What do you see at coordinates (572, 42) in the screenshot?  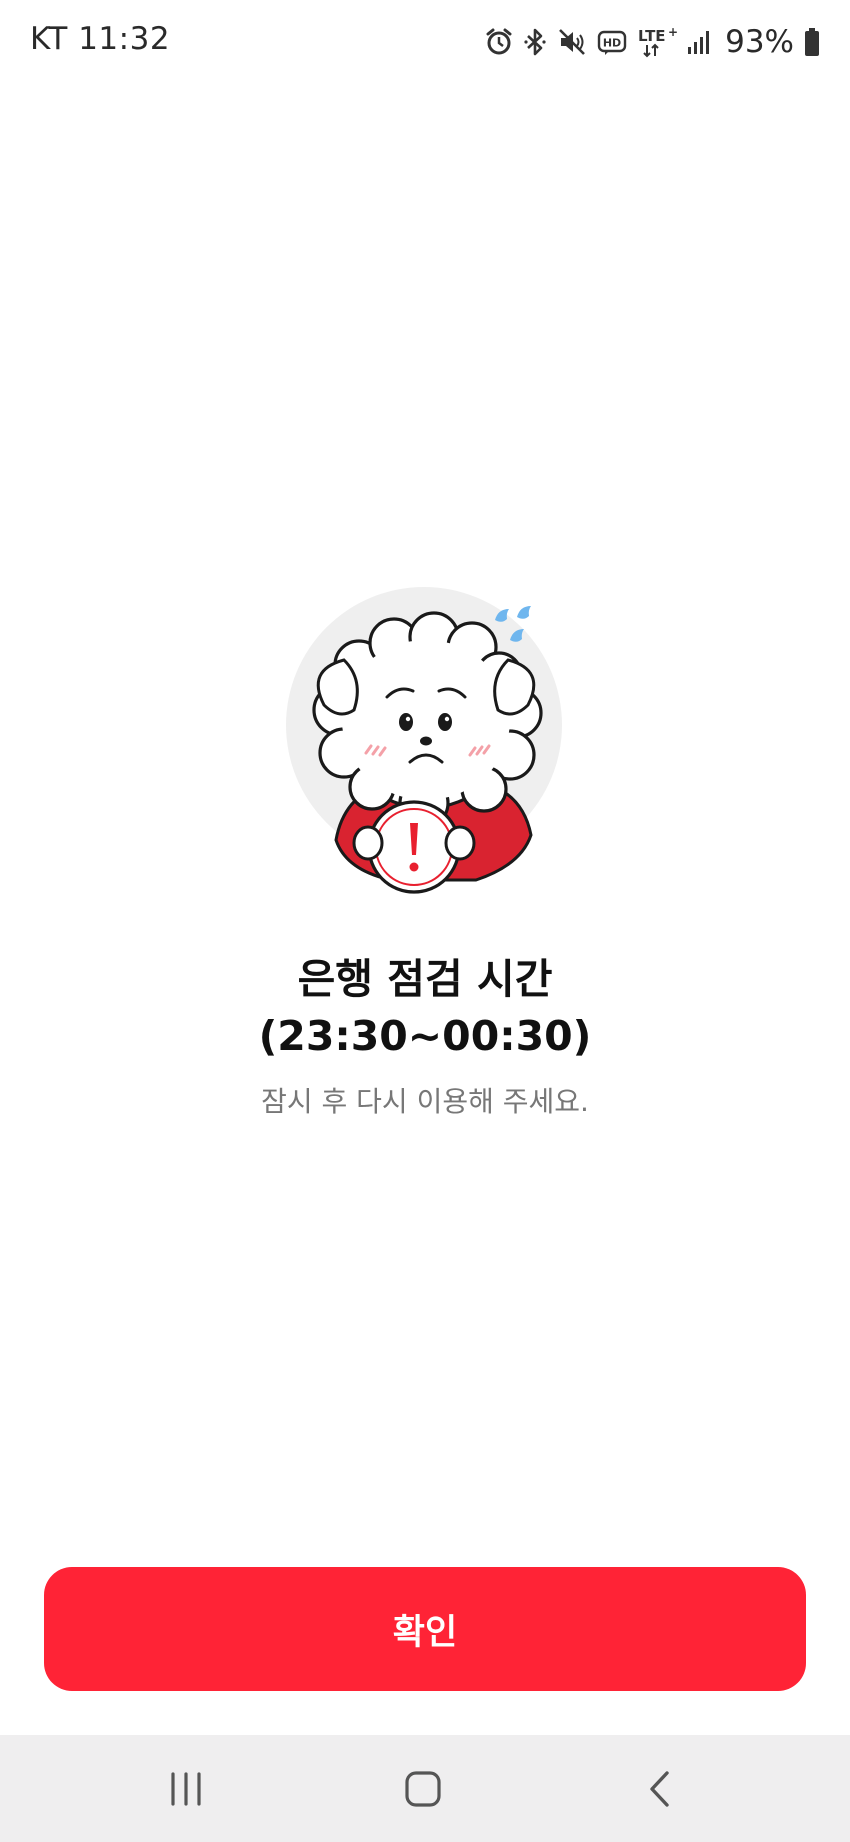 I see `mute-icon` at bounding box center [572, 42].